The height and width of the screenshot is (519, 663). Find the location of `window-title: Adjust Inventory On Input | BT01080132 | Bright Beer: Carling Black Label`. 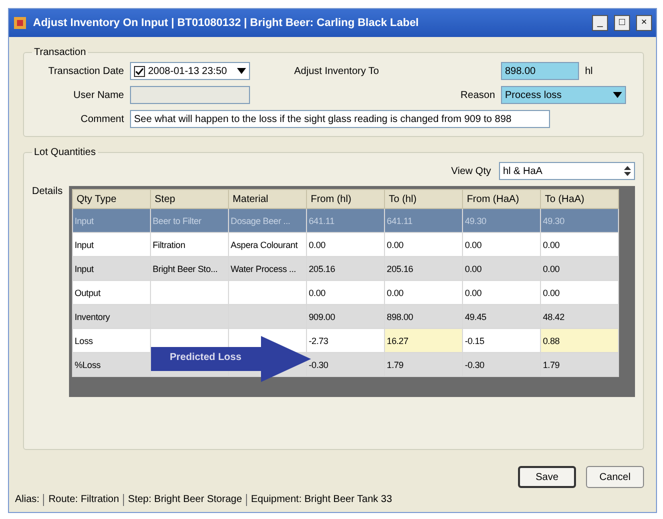

window-title: Adjust Inventory On Input | BT01080132 | Bright Beer: Carling Black Label is located at coordinates (226, 23).